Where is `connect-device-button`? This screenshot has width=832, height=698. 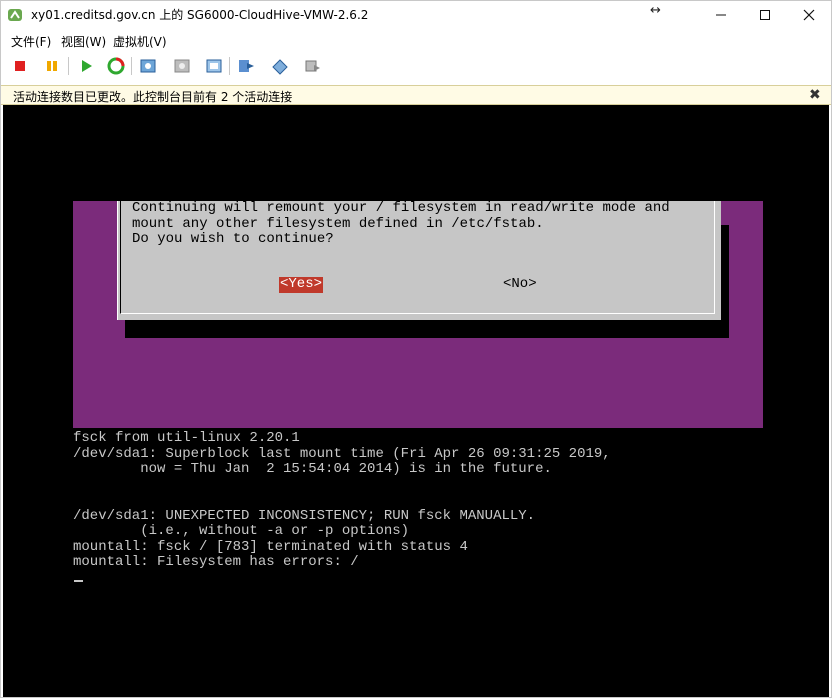
connect-device-button is located at coordinates (280, 66).